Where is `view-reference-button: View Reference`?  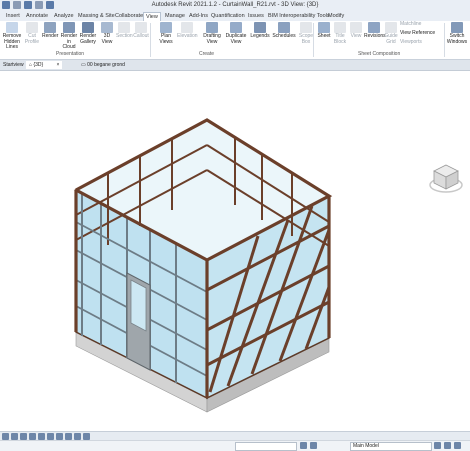
view-reference-button: View Reference is located at coordinates (422, 33).